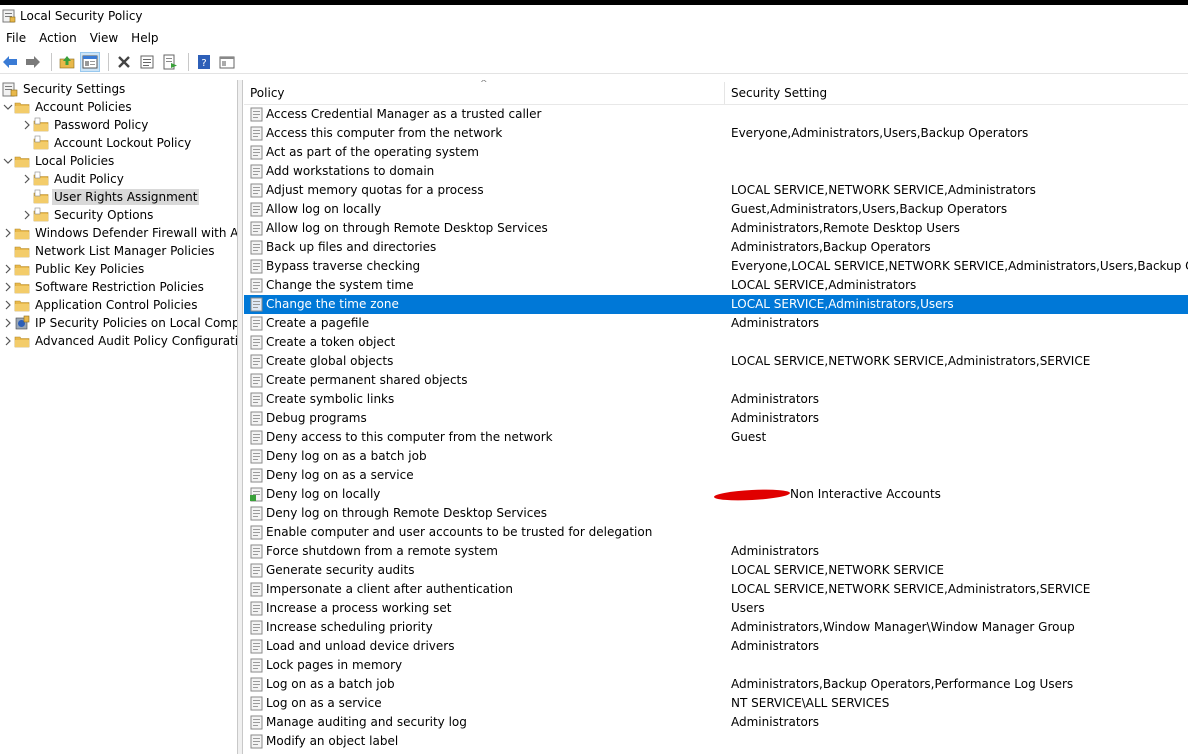 The width and height of the screenshot is (1188, 754). What do you see at coordinates (170, 62) in the screenshot?
I see `export-list-button` at bounding box center [170, 62].